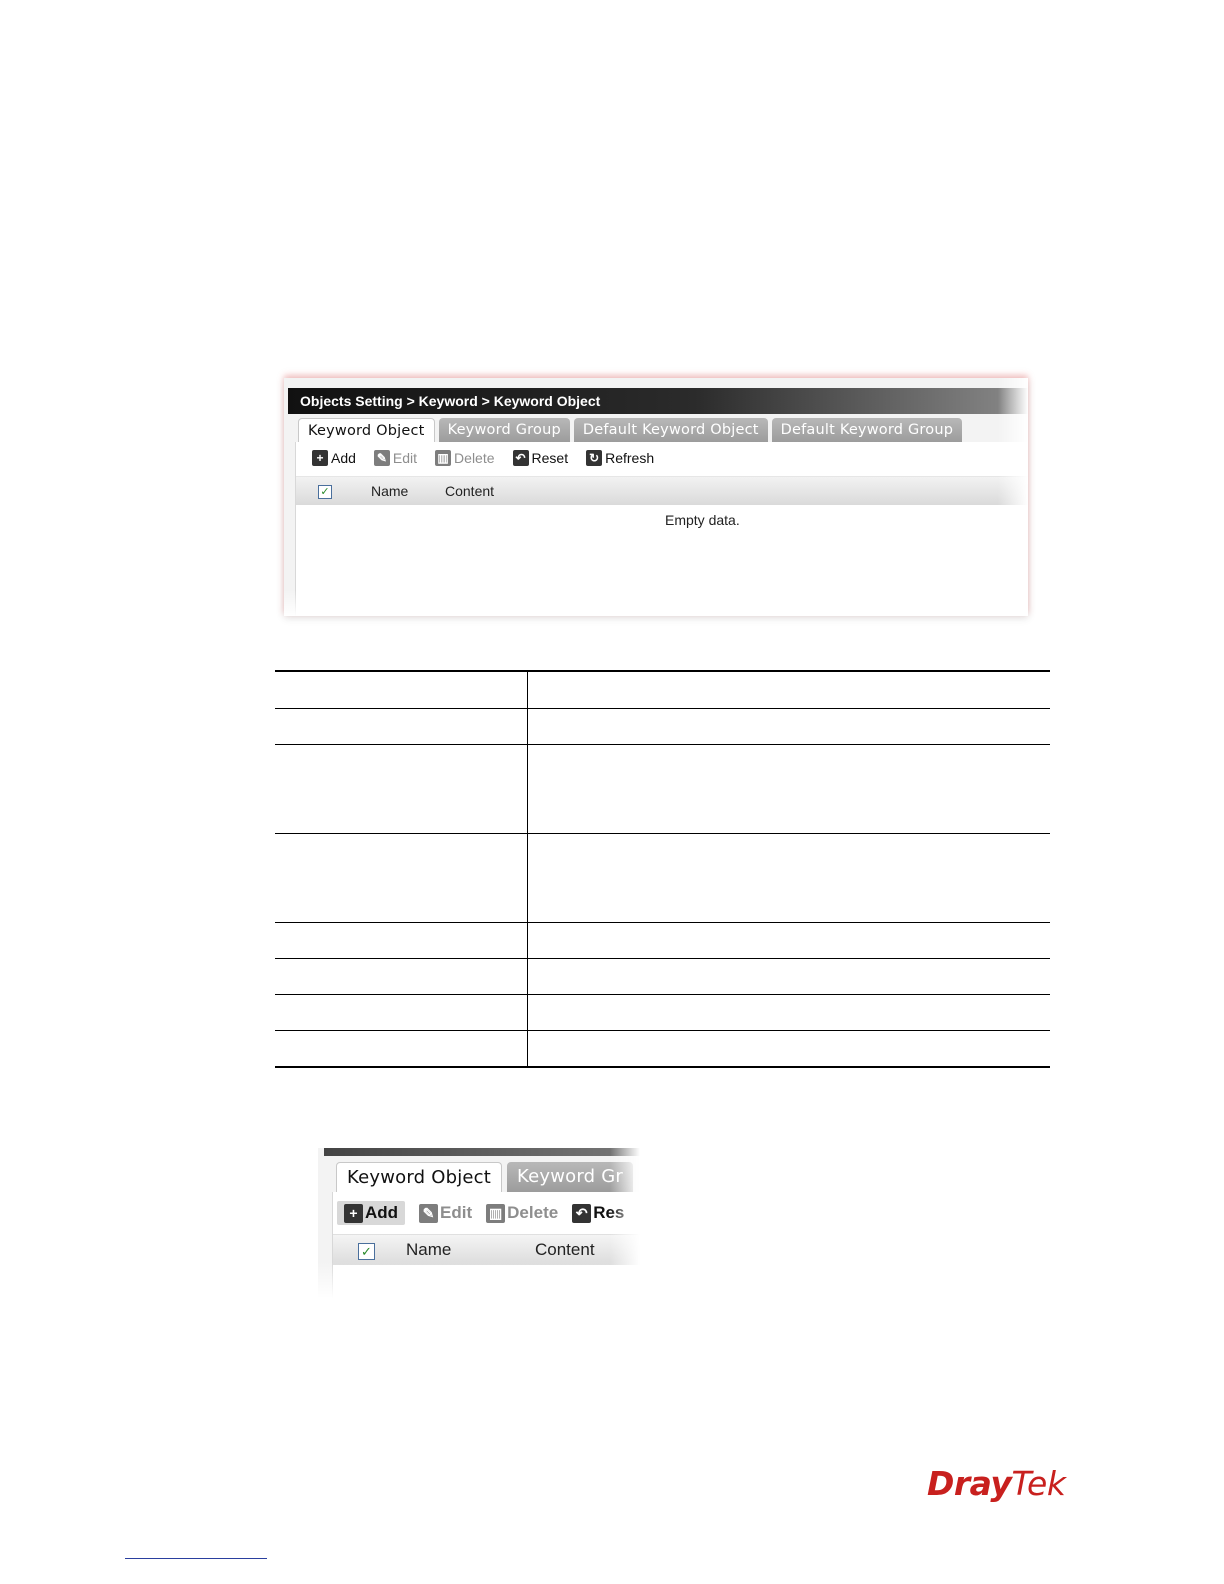 The width and height of the screenshot is (1224, 1584). What do you see at coordinates (630, 458) in the screenshot?
I see `refresh-label: Refresh` at bounding box center [630, 458].